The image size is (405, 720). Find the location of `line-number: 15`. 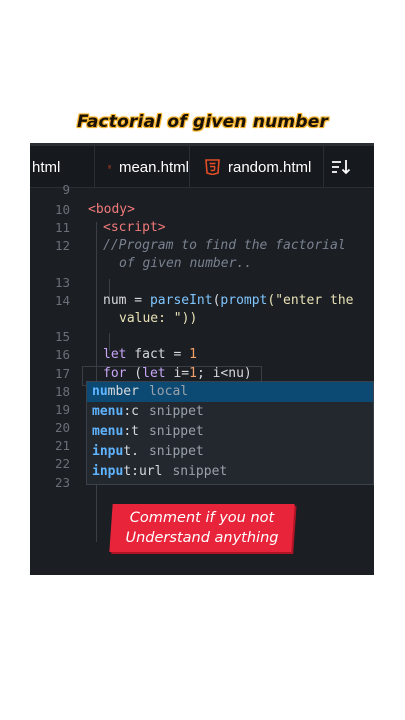

line-number: 15 is located at coordinates (62, 336).